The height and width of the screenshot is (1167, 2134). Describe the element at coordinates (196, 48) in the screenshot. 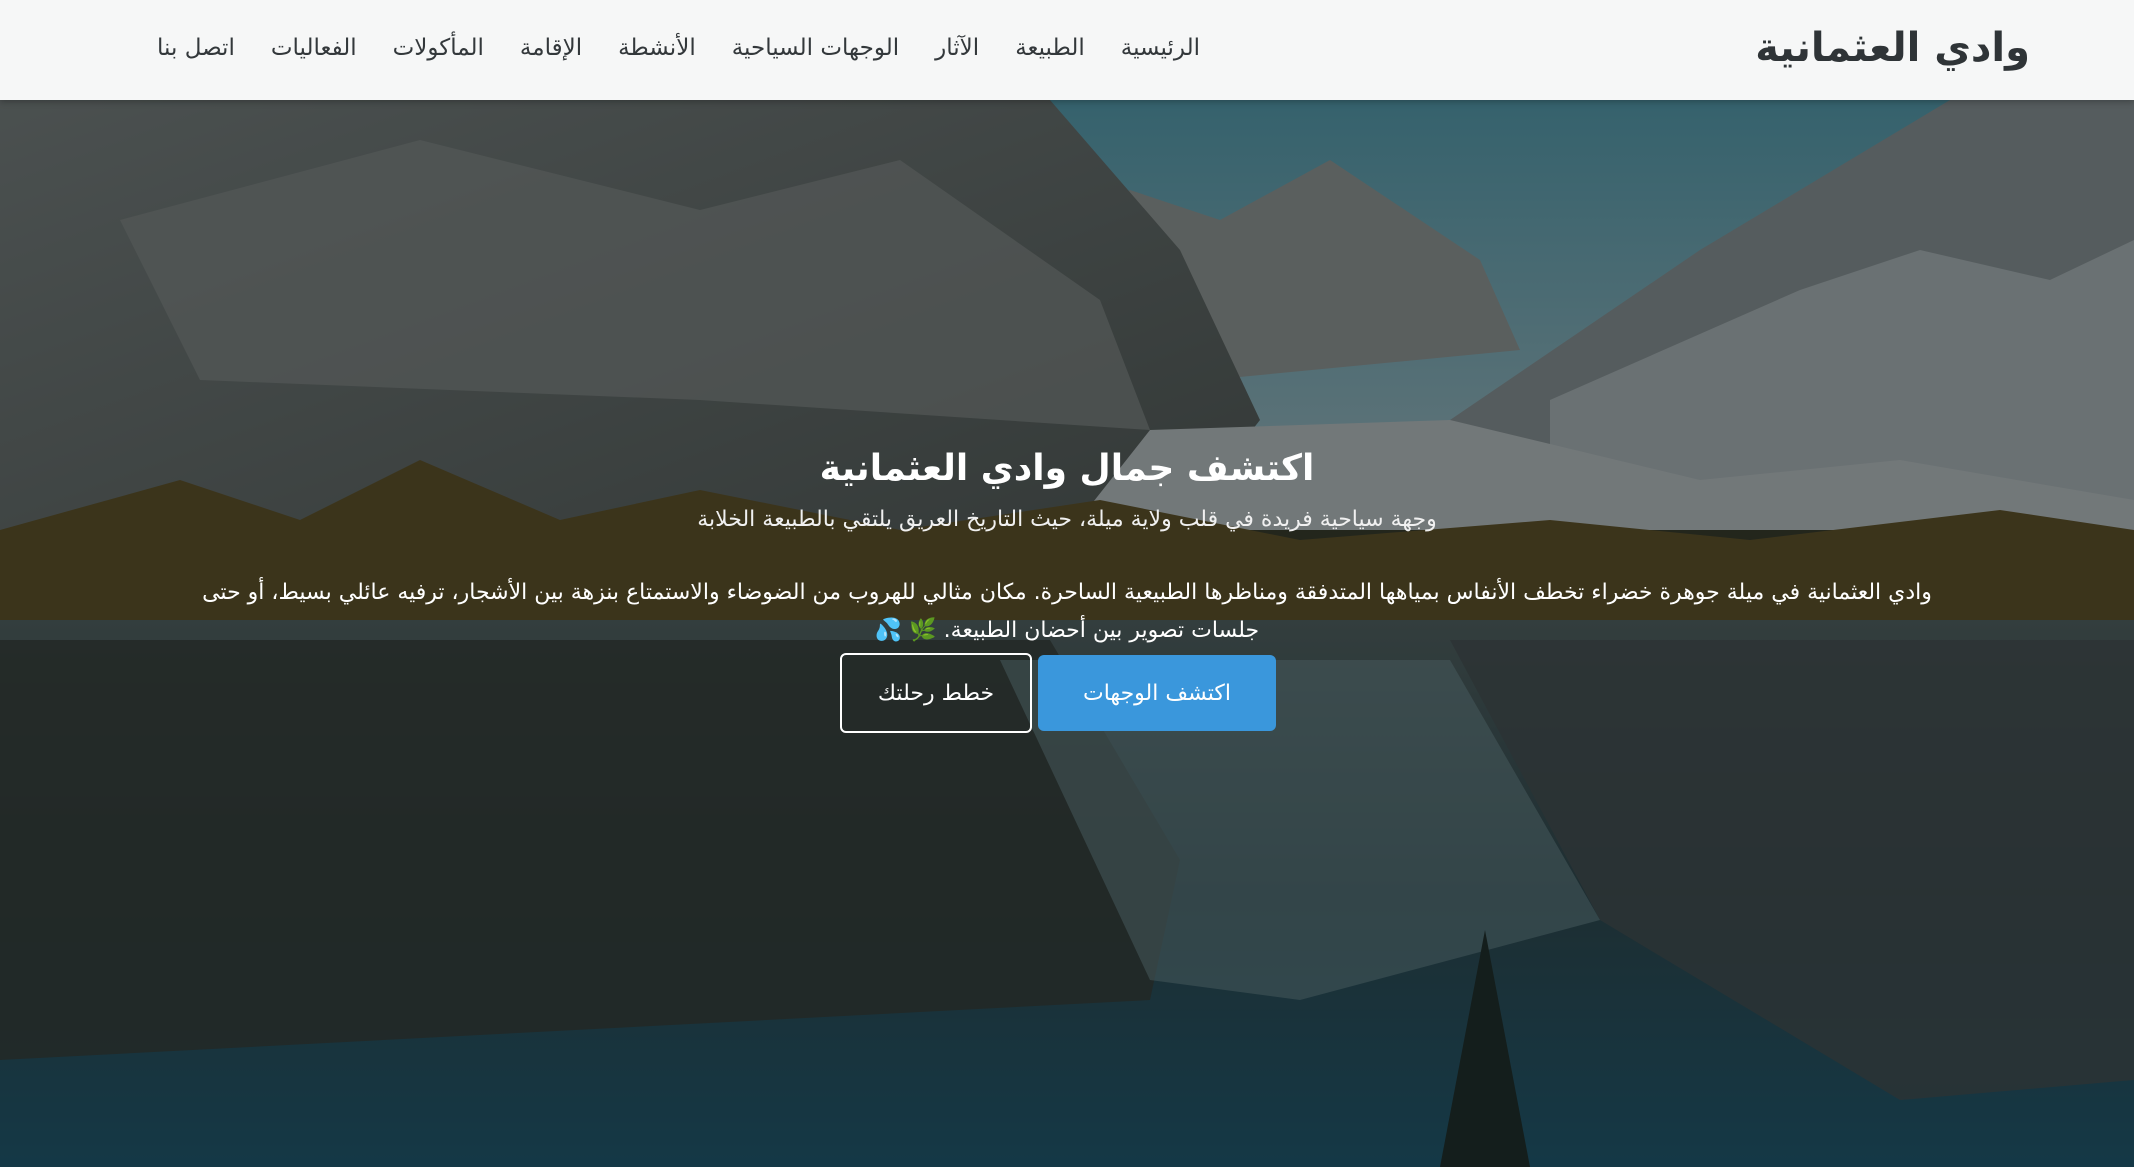

I see `nav-item-contact: اتصل بنا` at that location.